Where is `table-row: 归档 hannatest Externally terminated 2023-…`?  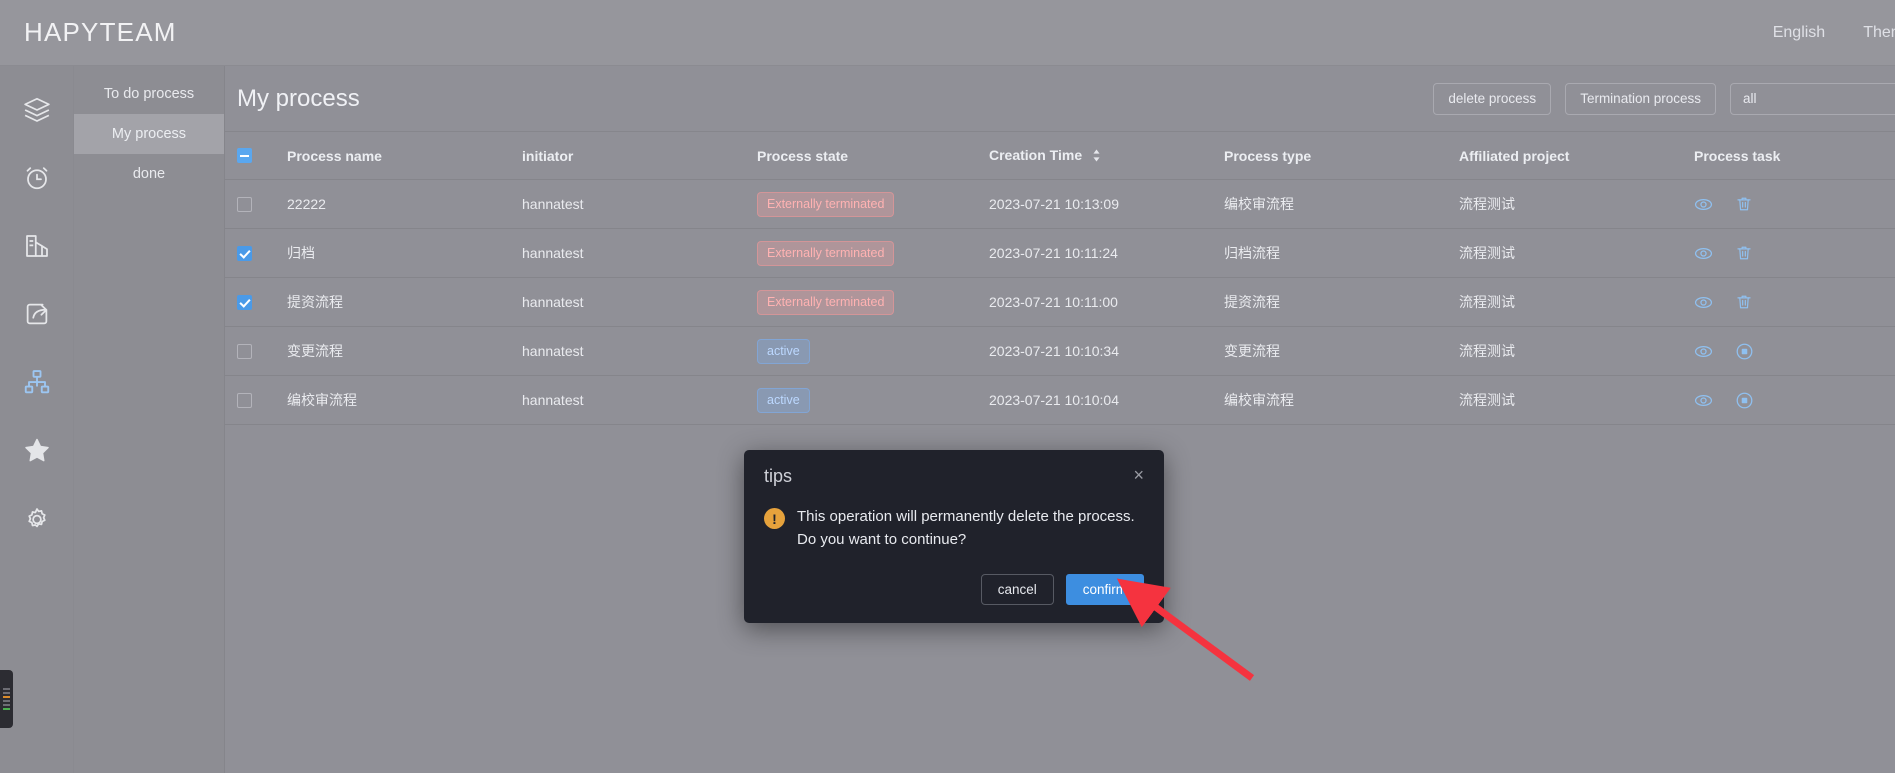
table-row: 归档 hannatest Externally terminated 2023-… is located at coordinates (1060, 253).